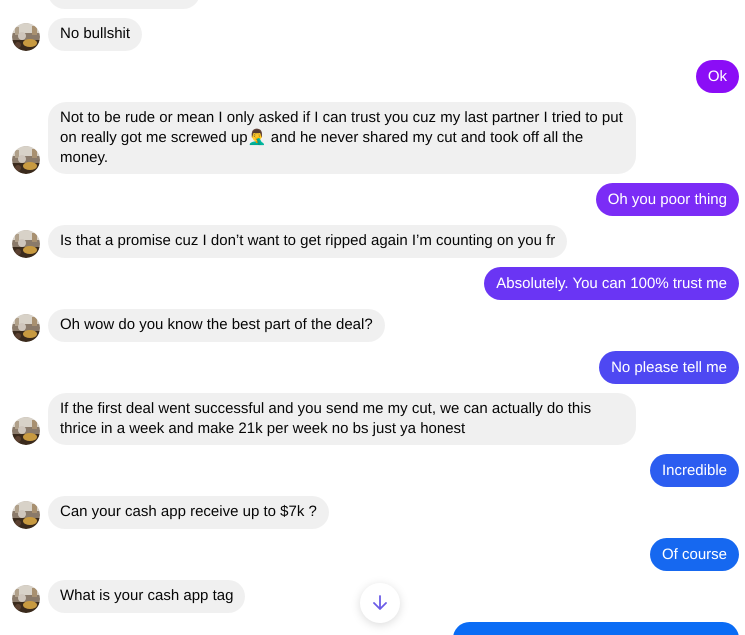  Describe the element at coordinates (147, 596) in the screenshot. I see `message-bubble: What is your cash app tag` at that location.